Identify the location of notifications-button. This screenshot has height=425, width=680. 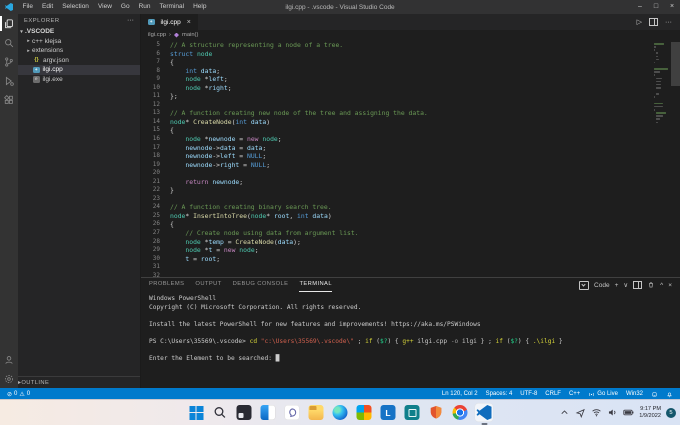
(669, 394).